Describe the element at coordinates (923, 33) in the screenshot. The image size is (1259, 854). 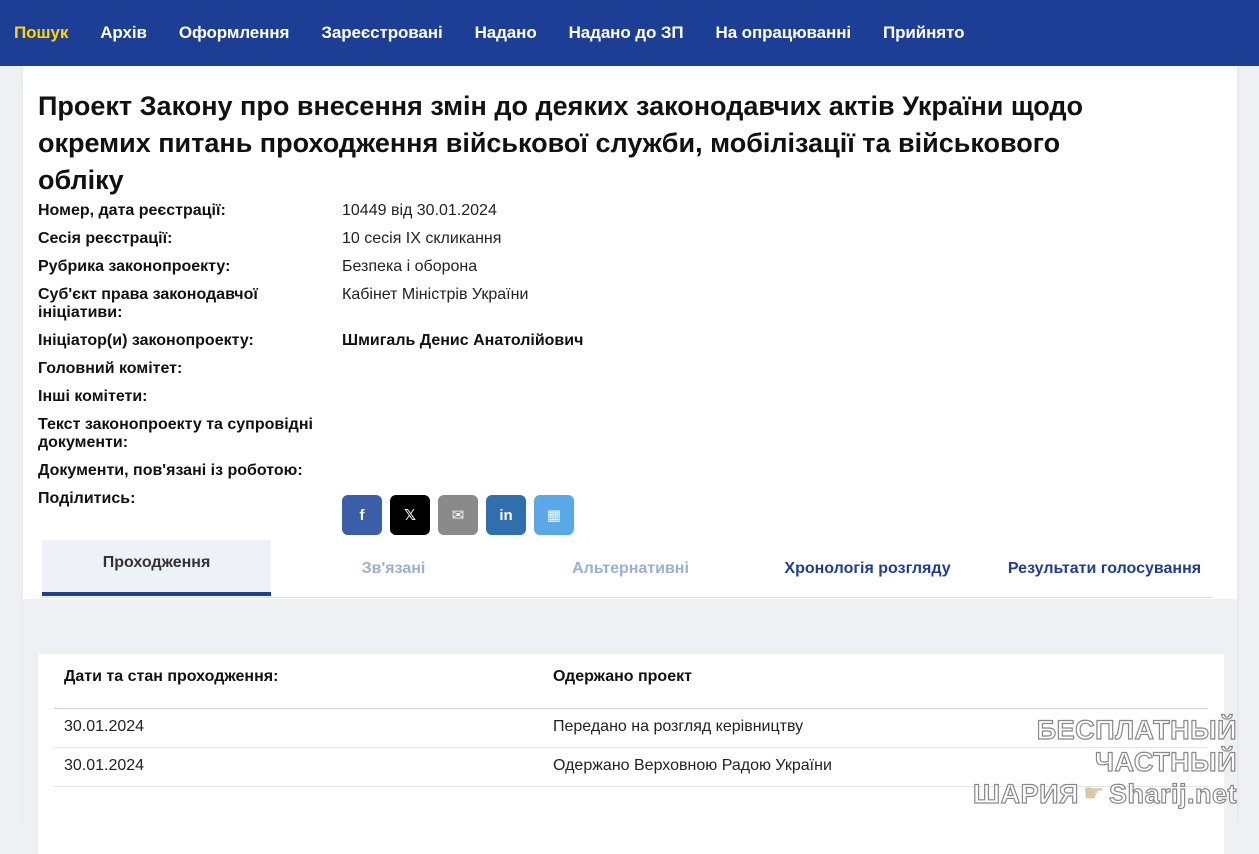
I see `nav-item-adopted: Прийнято` at that location.